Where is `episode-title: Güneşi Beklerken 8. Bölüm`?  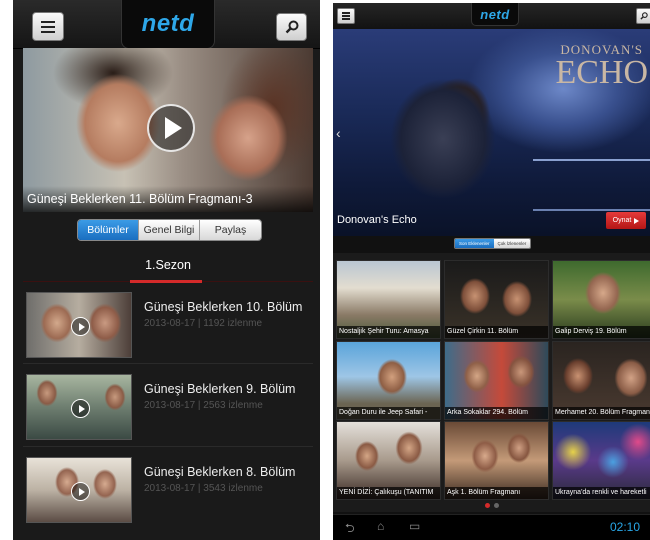
episode-title: Güneşi Beklerken 8. Bölüm is located at coordinates (220, 472).